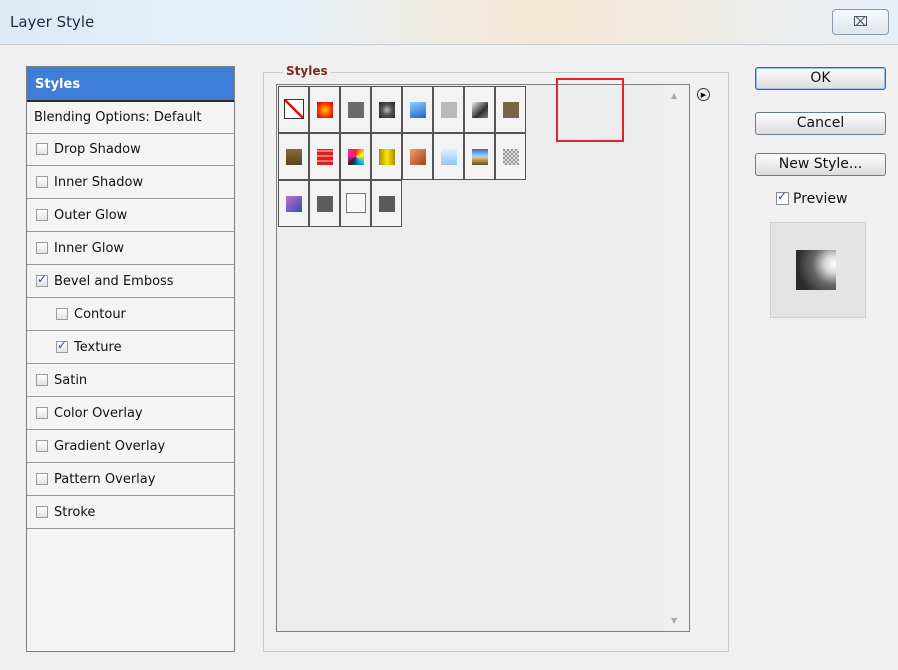 Image resolution: width=898 pixels, height=670 pixels. What do you see at coordinates (52, 22) in the screenshot?
I see `window-title: Layer Style` at bounding box center [52, 22].